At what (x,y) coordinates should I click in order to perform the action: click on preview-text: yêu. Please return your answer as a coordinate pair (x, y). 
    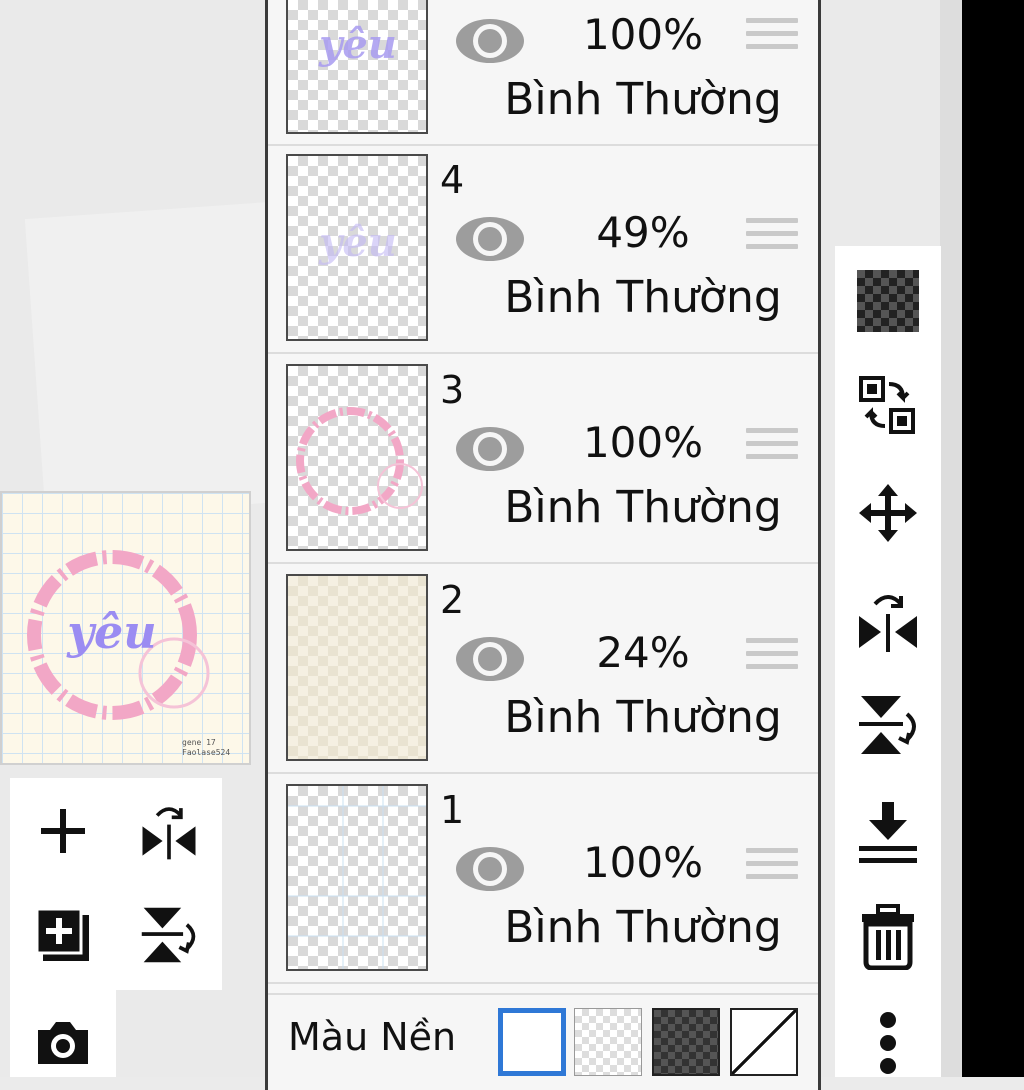
    Looking at the image, I should click on (111, 632).